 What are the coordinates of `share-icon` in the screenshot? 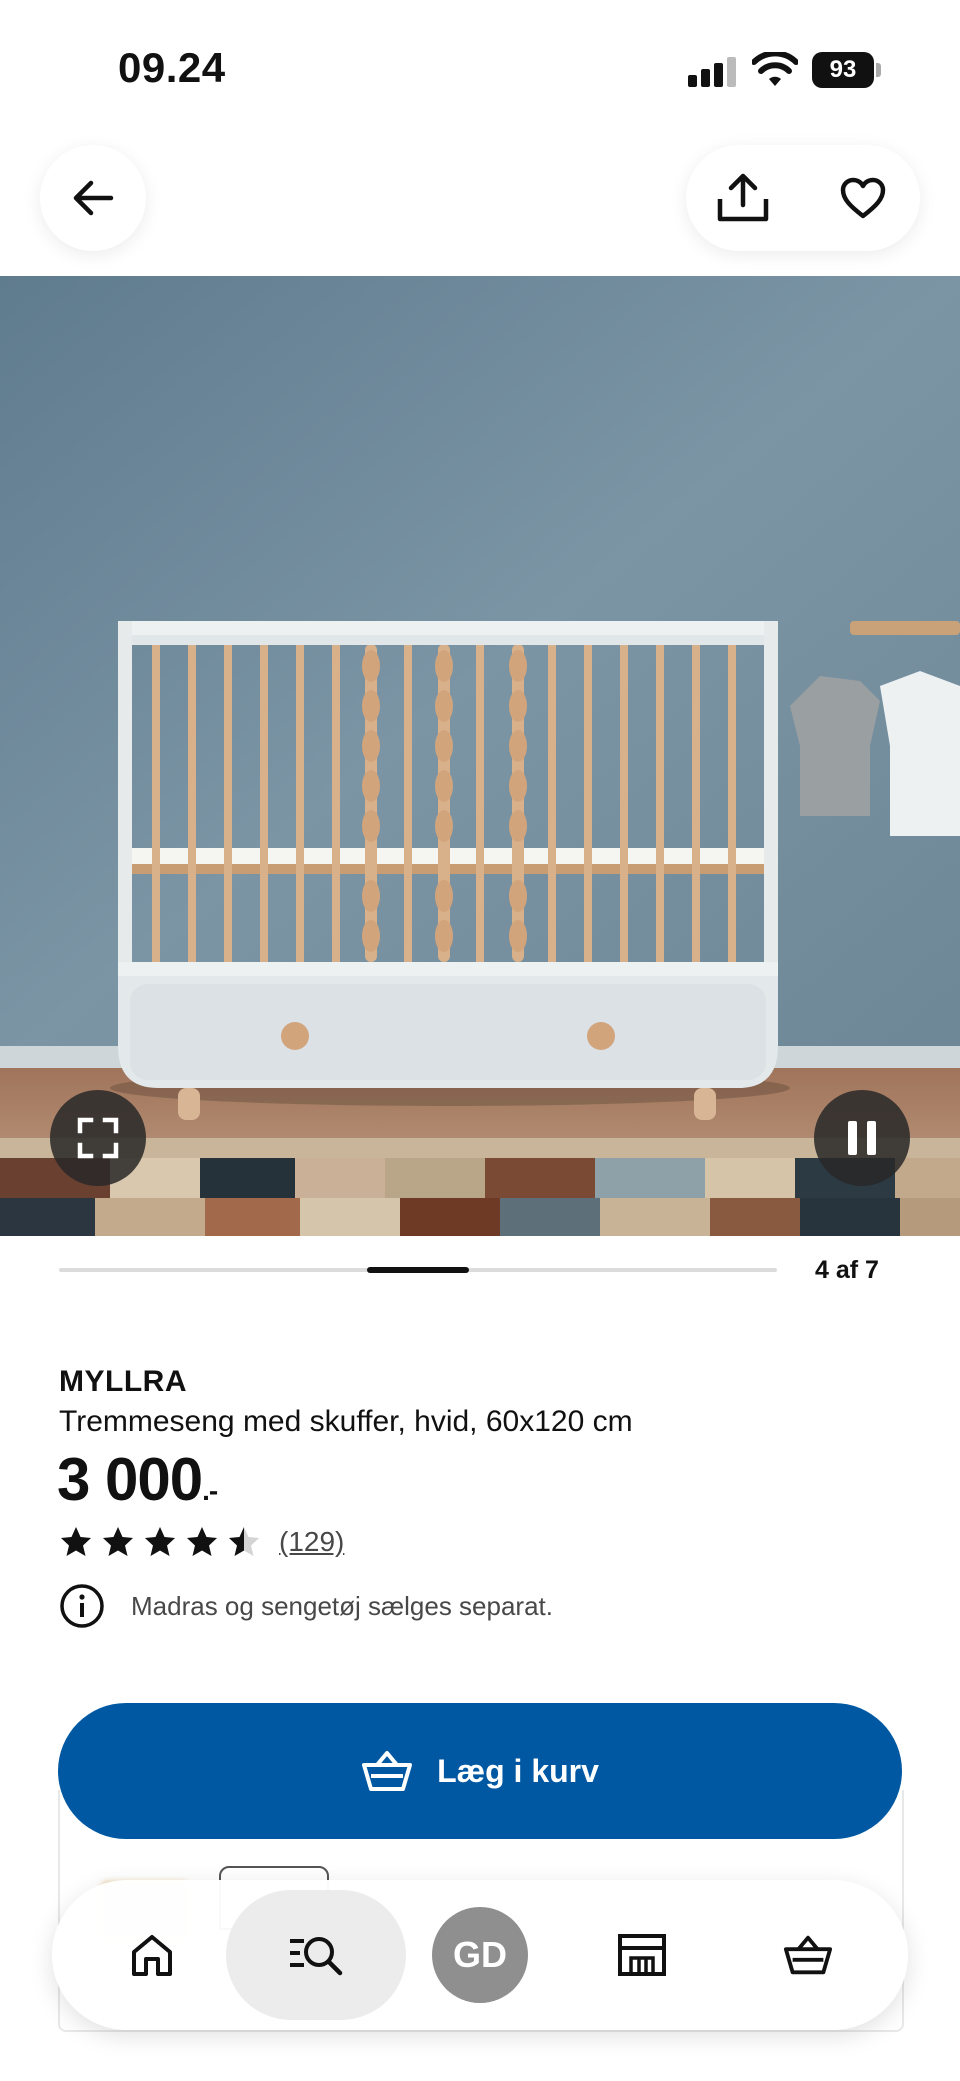 It's located at (743, 197).